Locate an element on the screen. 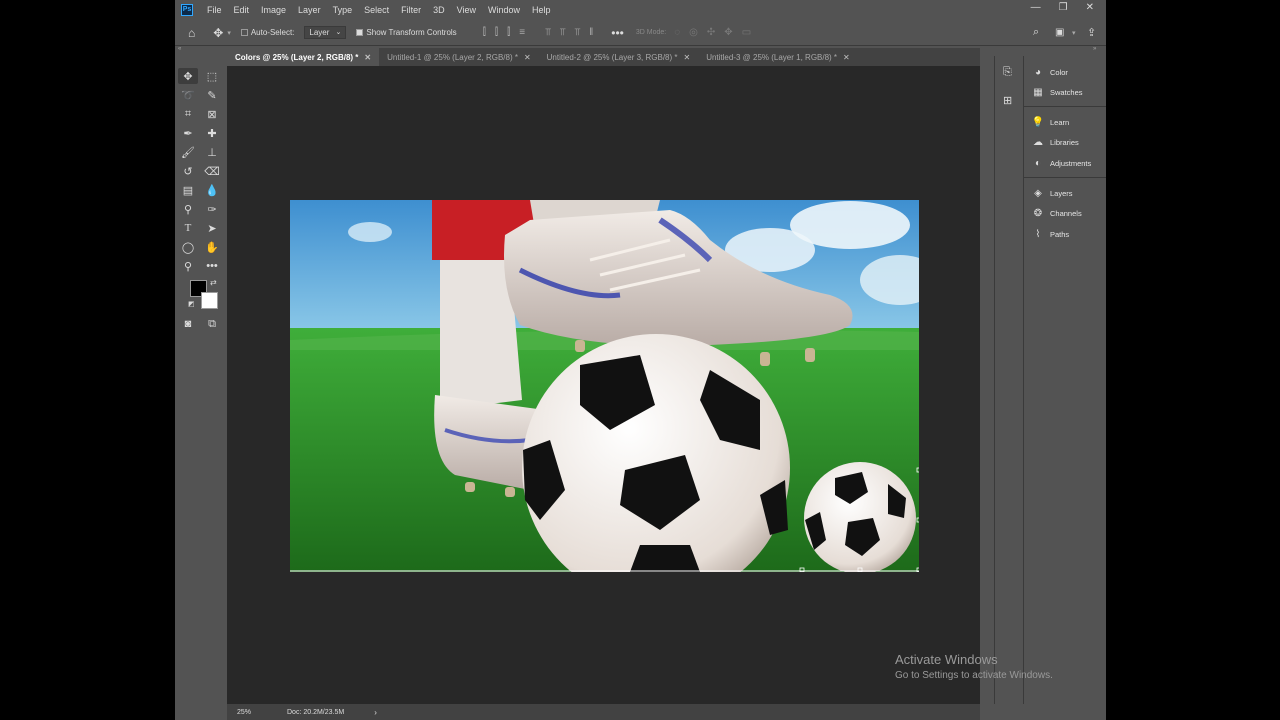  default-colors-icon: ◩ is located at coordinates (191, 304).